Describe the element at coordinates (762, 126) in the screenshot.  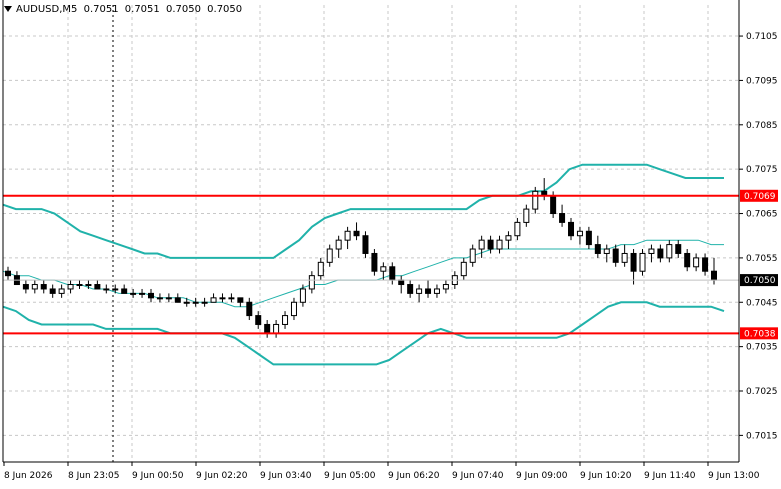
I see `price-tick-label: 0.7085` at that location.